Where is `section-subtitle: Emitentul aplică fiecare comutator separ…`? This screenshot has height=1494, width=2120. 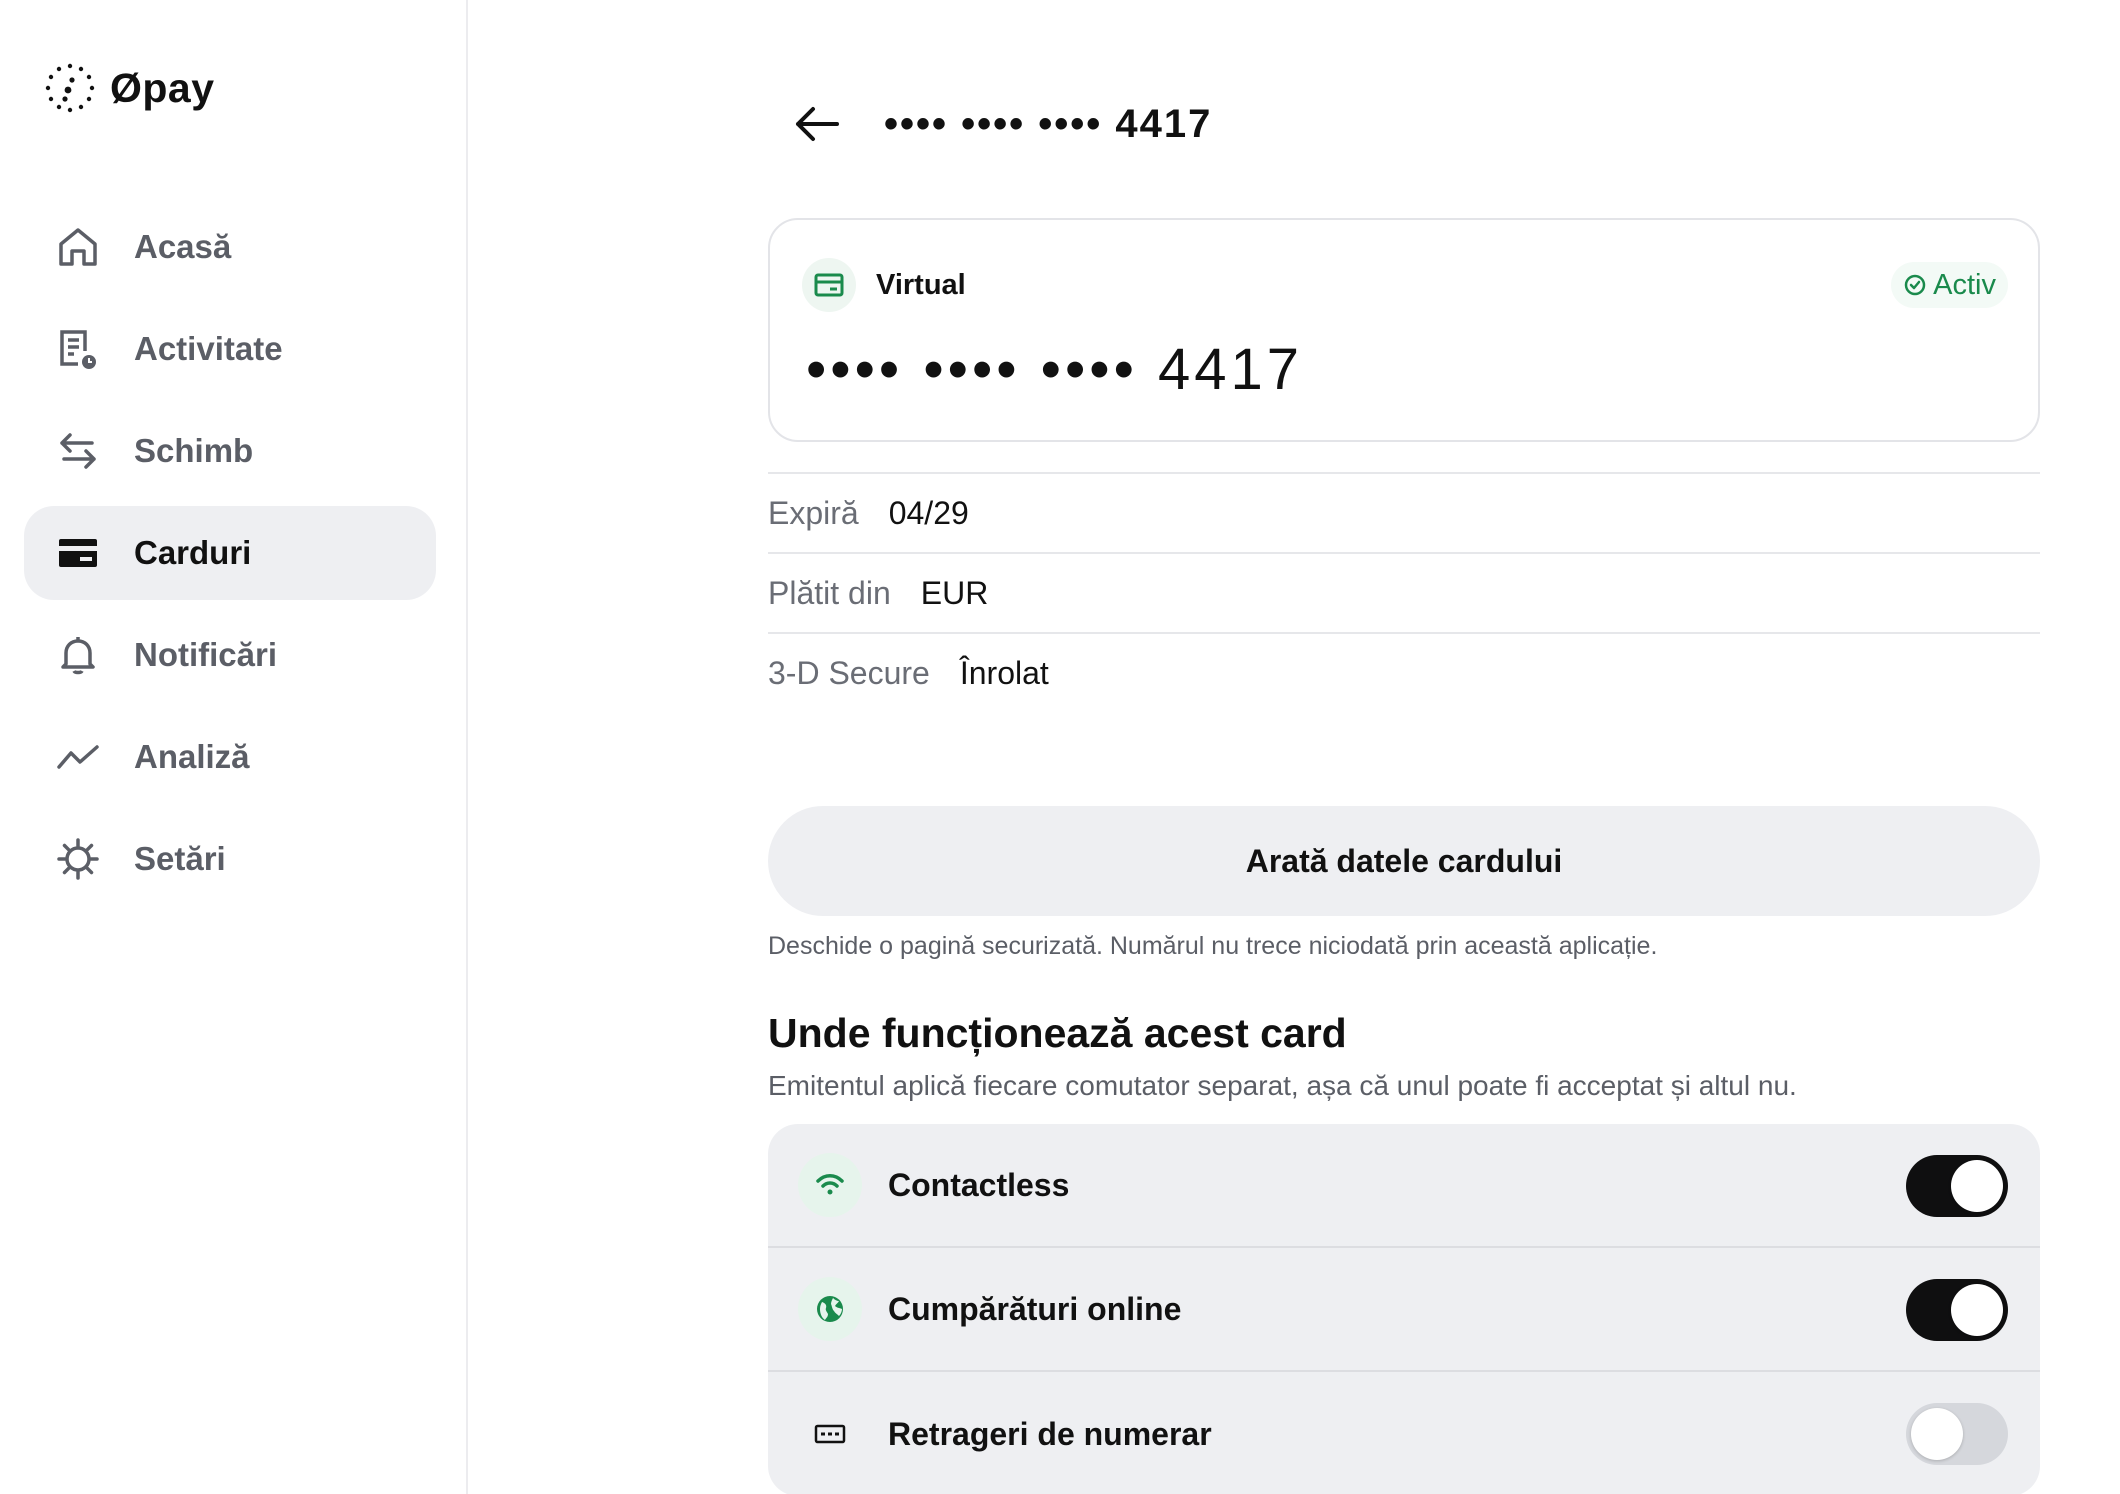 section-subtitle: Emitentul aplică fiecare comutator separ… is located at coordinates (1282, 1085).